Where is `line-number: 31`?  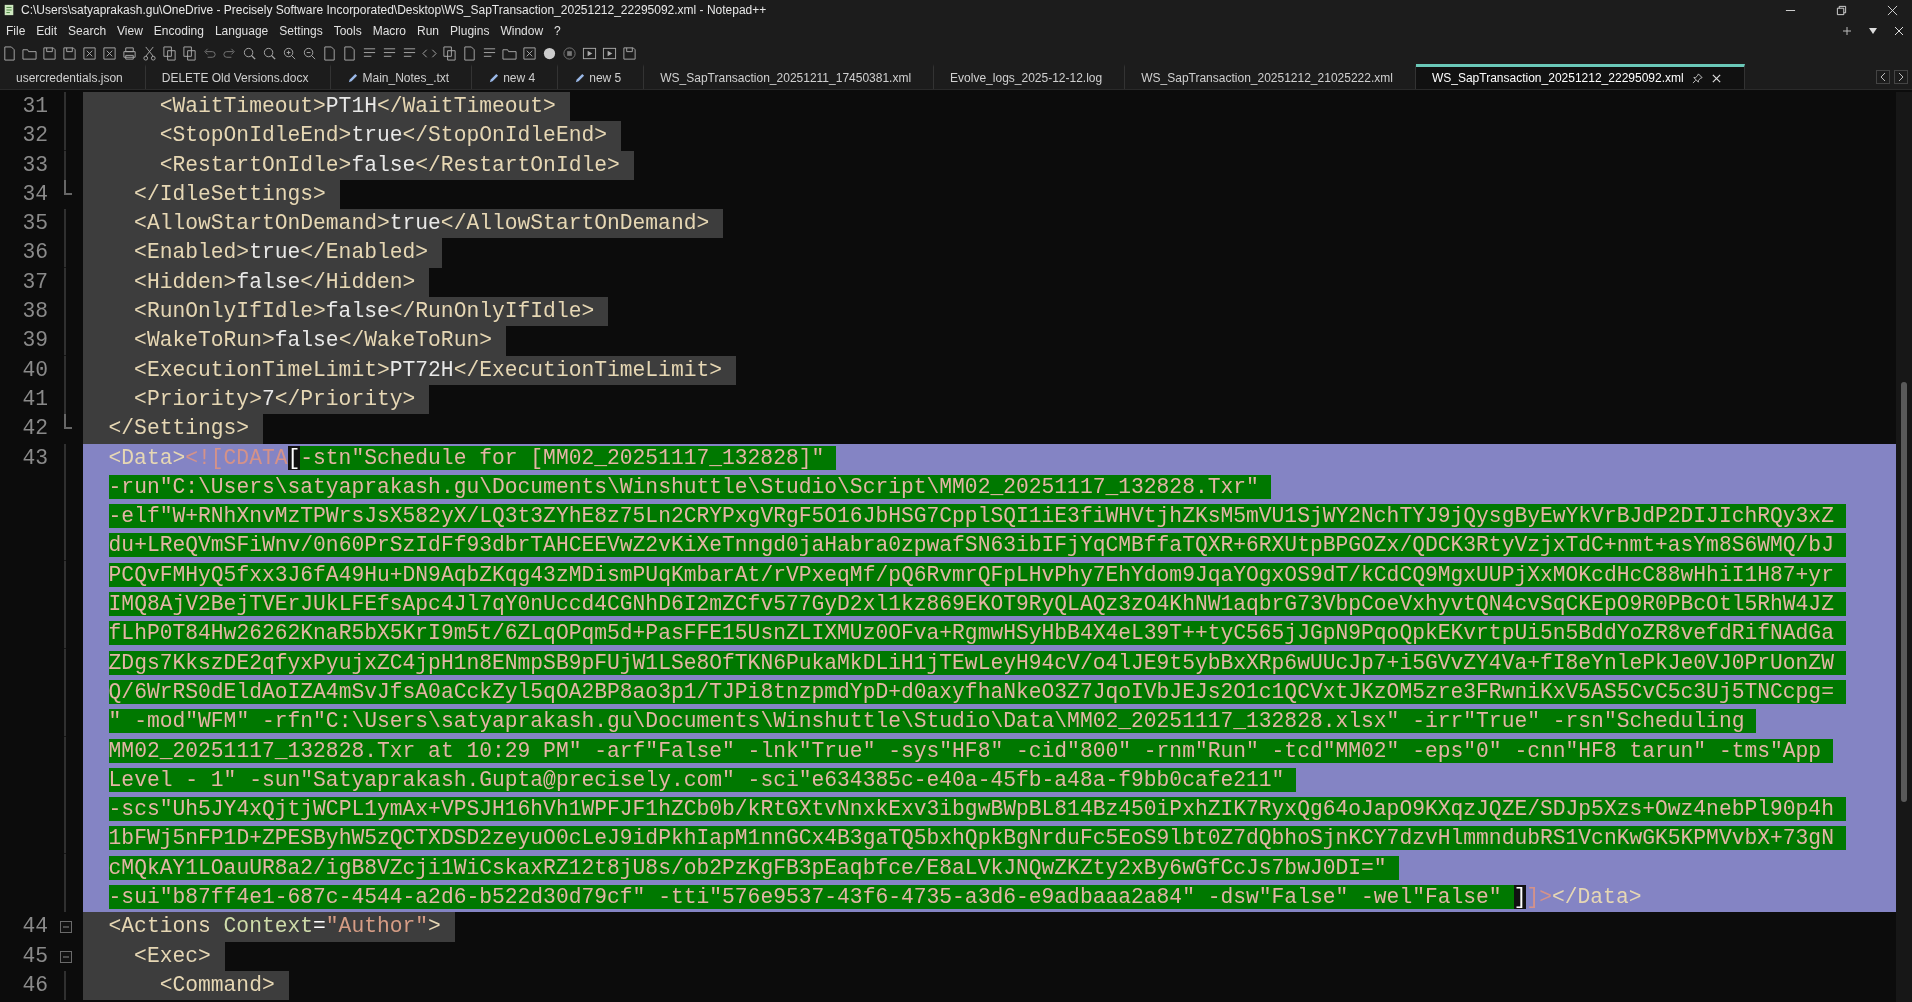 line-number: 31 is located at coordinates (35, 106).